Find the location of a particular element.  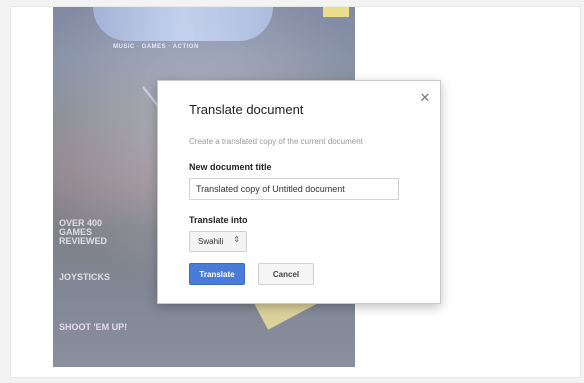

translate-into-label: Translate into is located at coordinates (218, 220).